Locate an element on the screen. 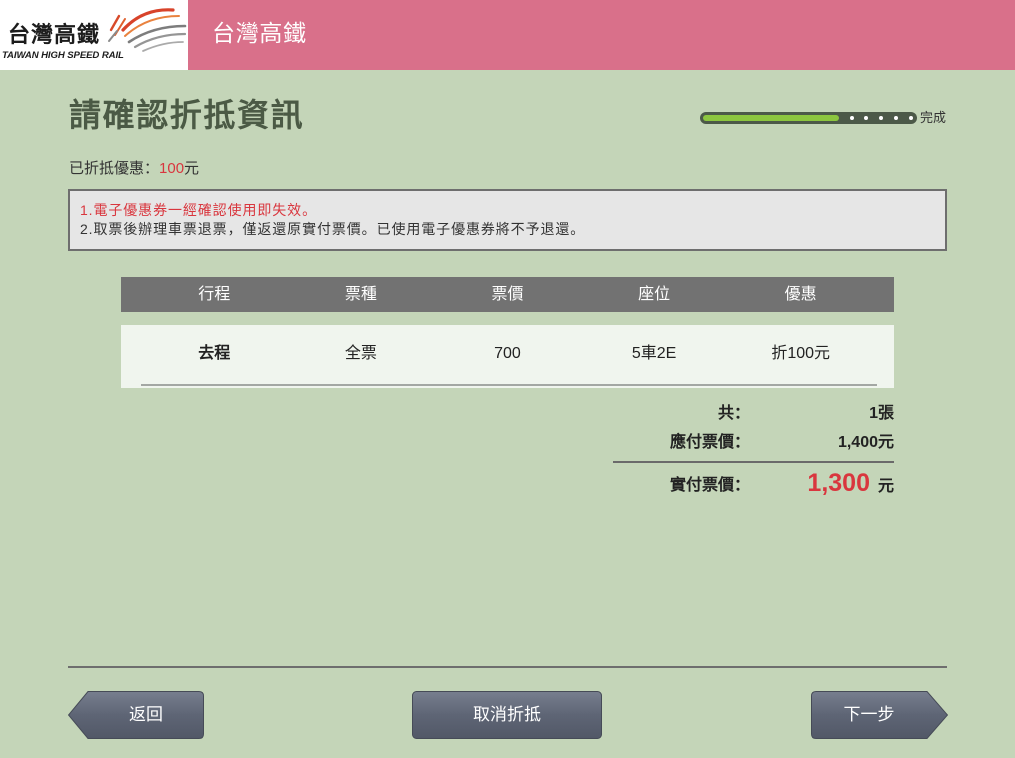 The image size is (1015, 758). notice-line-warning: 1.電子優惠券一經確認使用即失效。 is located at coordinates (198, 210).